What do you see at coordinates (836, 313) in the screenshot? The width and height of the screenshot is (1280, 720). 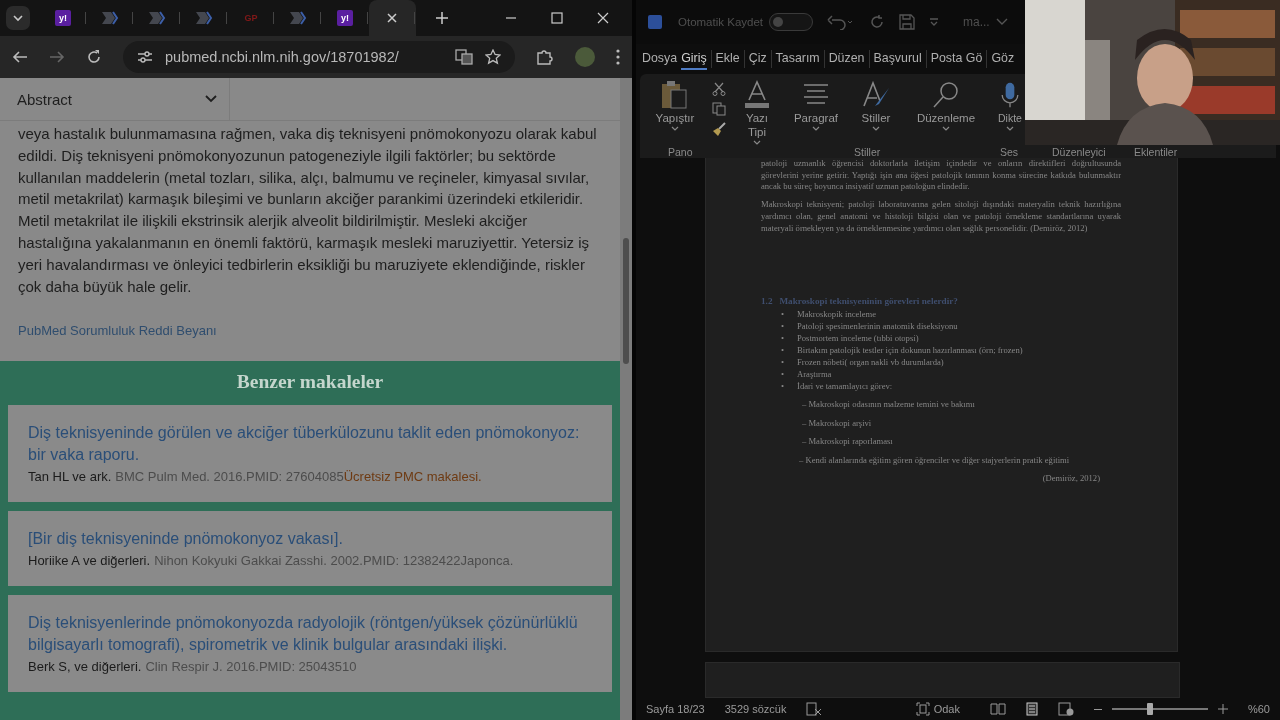 I see `bullet-item: Makroskopik inceleme` at bounding box center [836, 313].